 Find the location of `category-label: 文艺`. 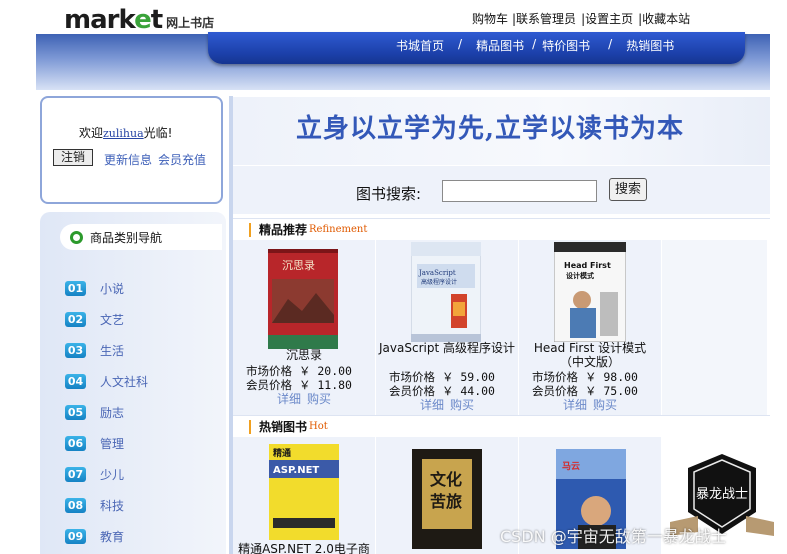

category-label: 文艺 is located at coordinates (112, 320).